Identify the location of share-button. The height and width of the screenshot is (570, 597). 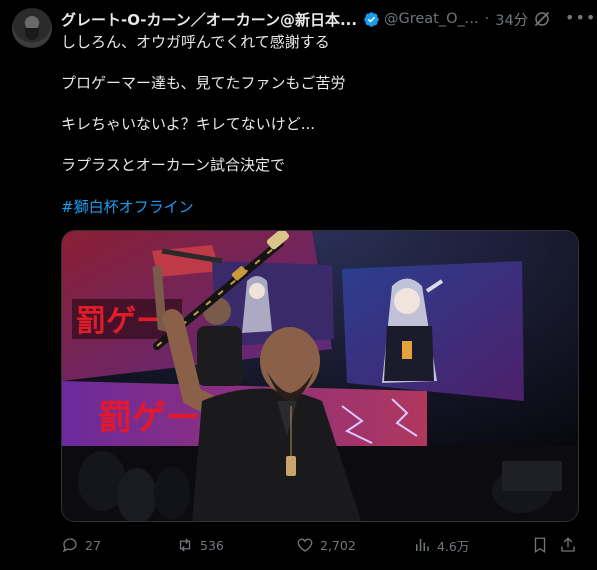
(571, 545).